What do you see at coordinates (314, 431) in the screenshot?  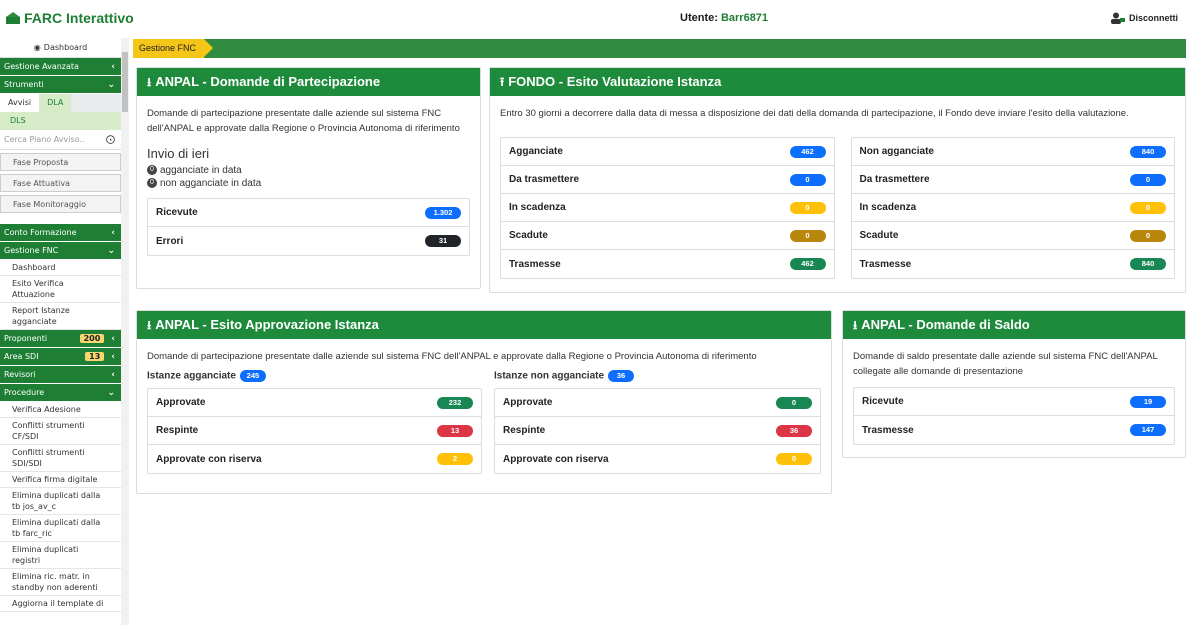 I see `list-item: Respinte 13` at bounding box center [314, 431].